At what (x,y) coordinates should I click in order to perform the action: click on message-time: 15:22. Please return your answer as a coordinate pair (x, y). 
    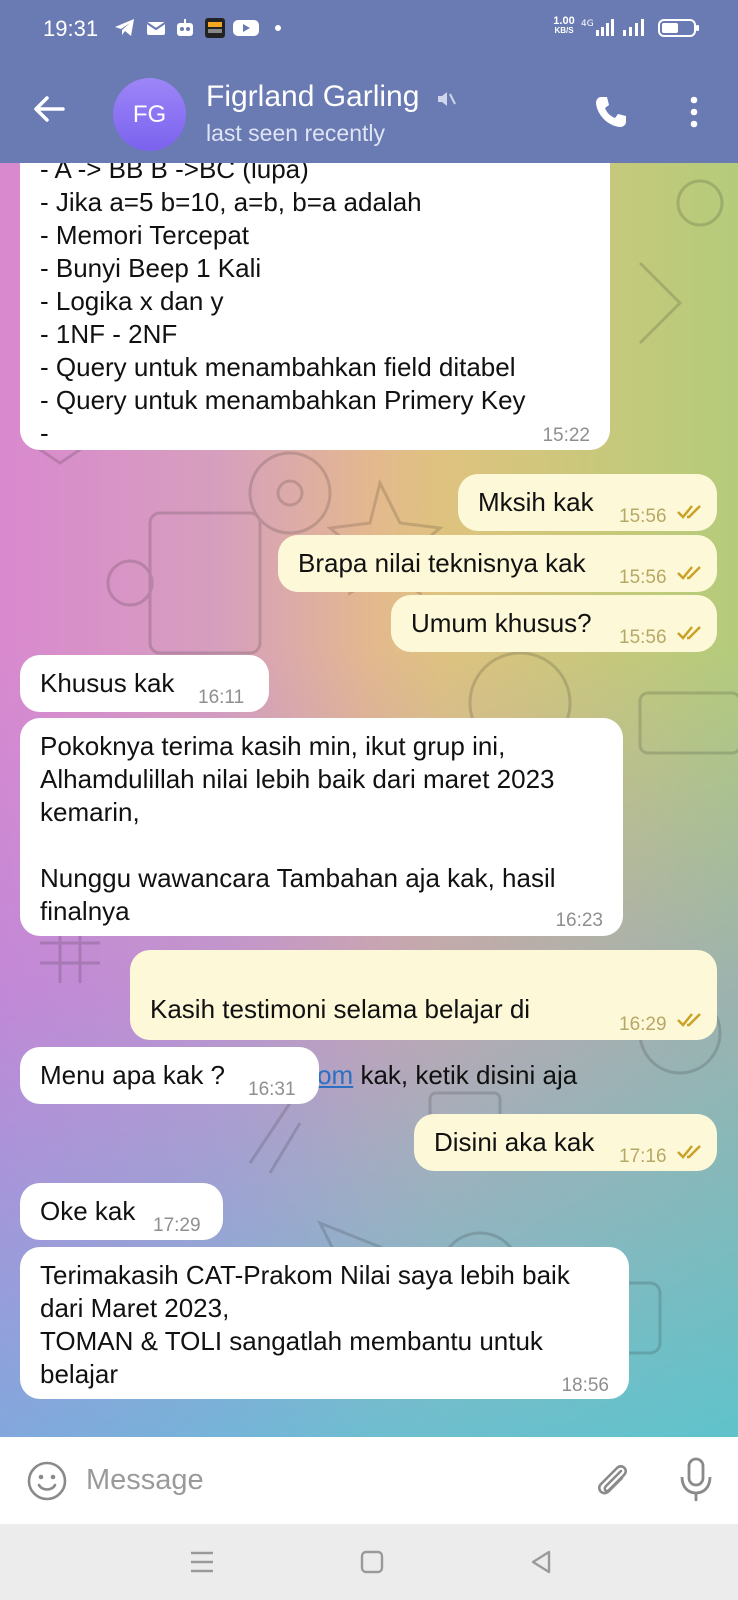
    Looking at the image, I should click on (566, 435).